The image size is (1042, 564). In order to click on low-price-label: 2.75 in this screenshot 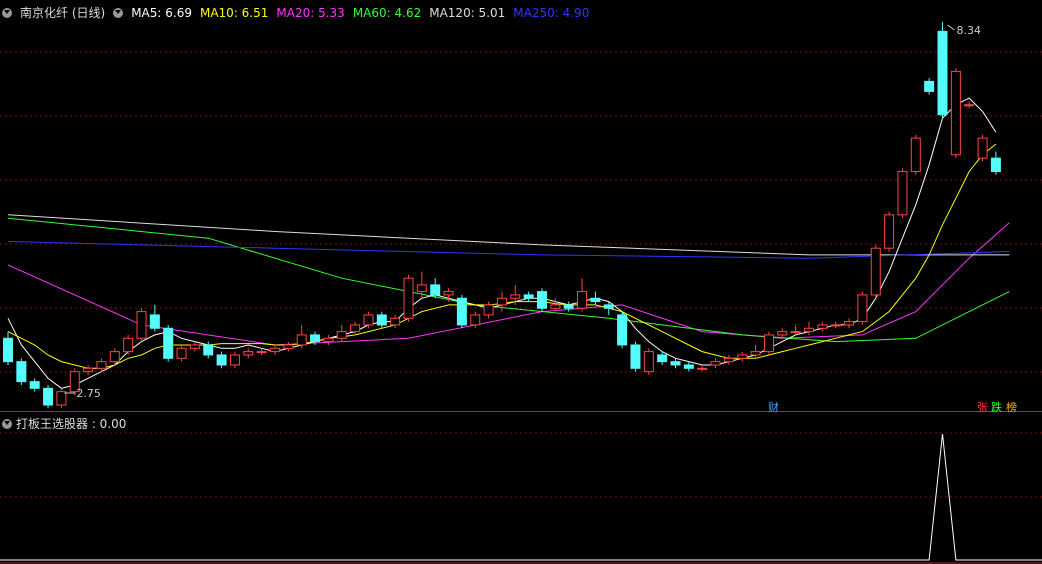, I will do `click(88, 393)`.